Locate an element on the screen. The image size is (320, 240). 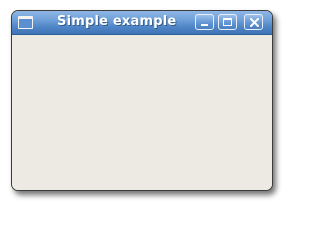
close-icon is located at coordinates (254, 22).